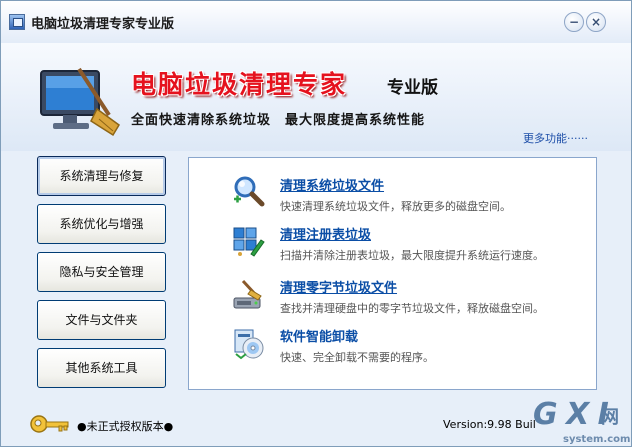 This screenshot has height=447, width=632. I want to click on magnifier-icon, so click(249, 191).